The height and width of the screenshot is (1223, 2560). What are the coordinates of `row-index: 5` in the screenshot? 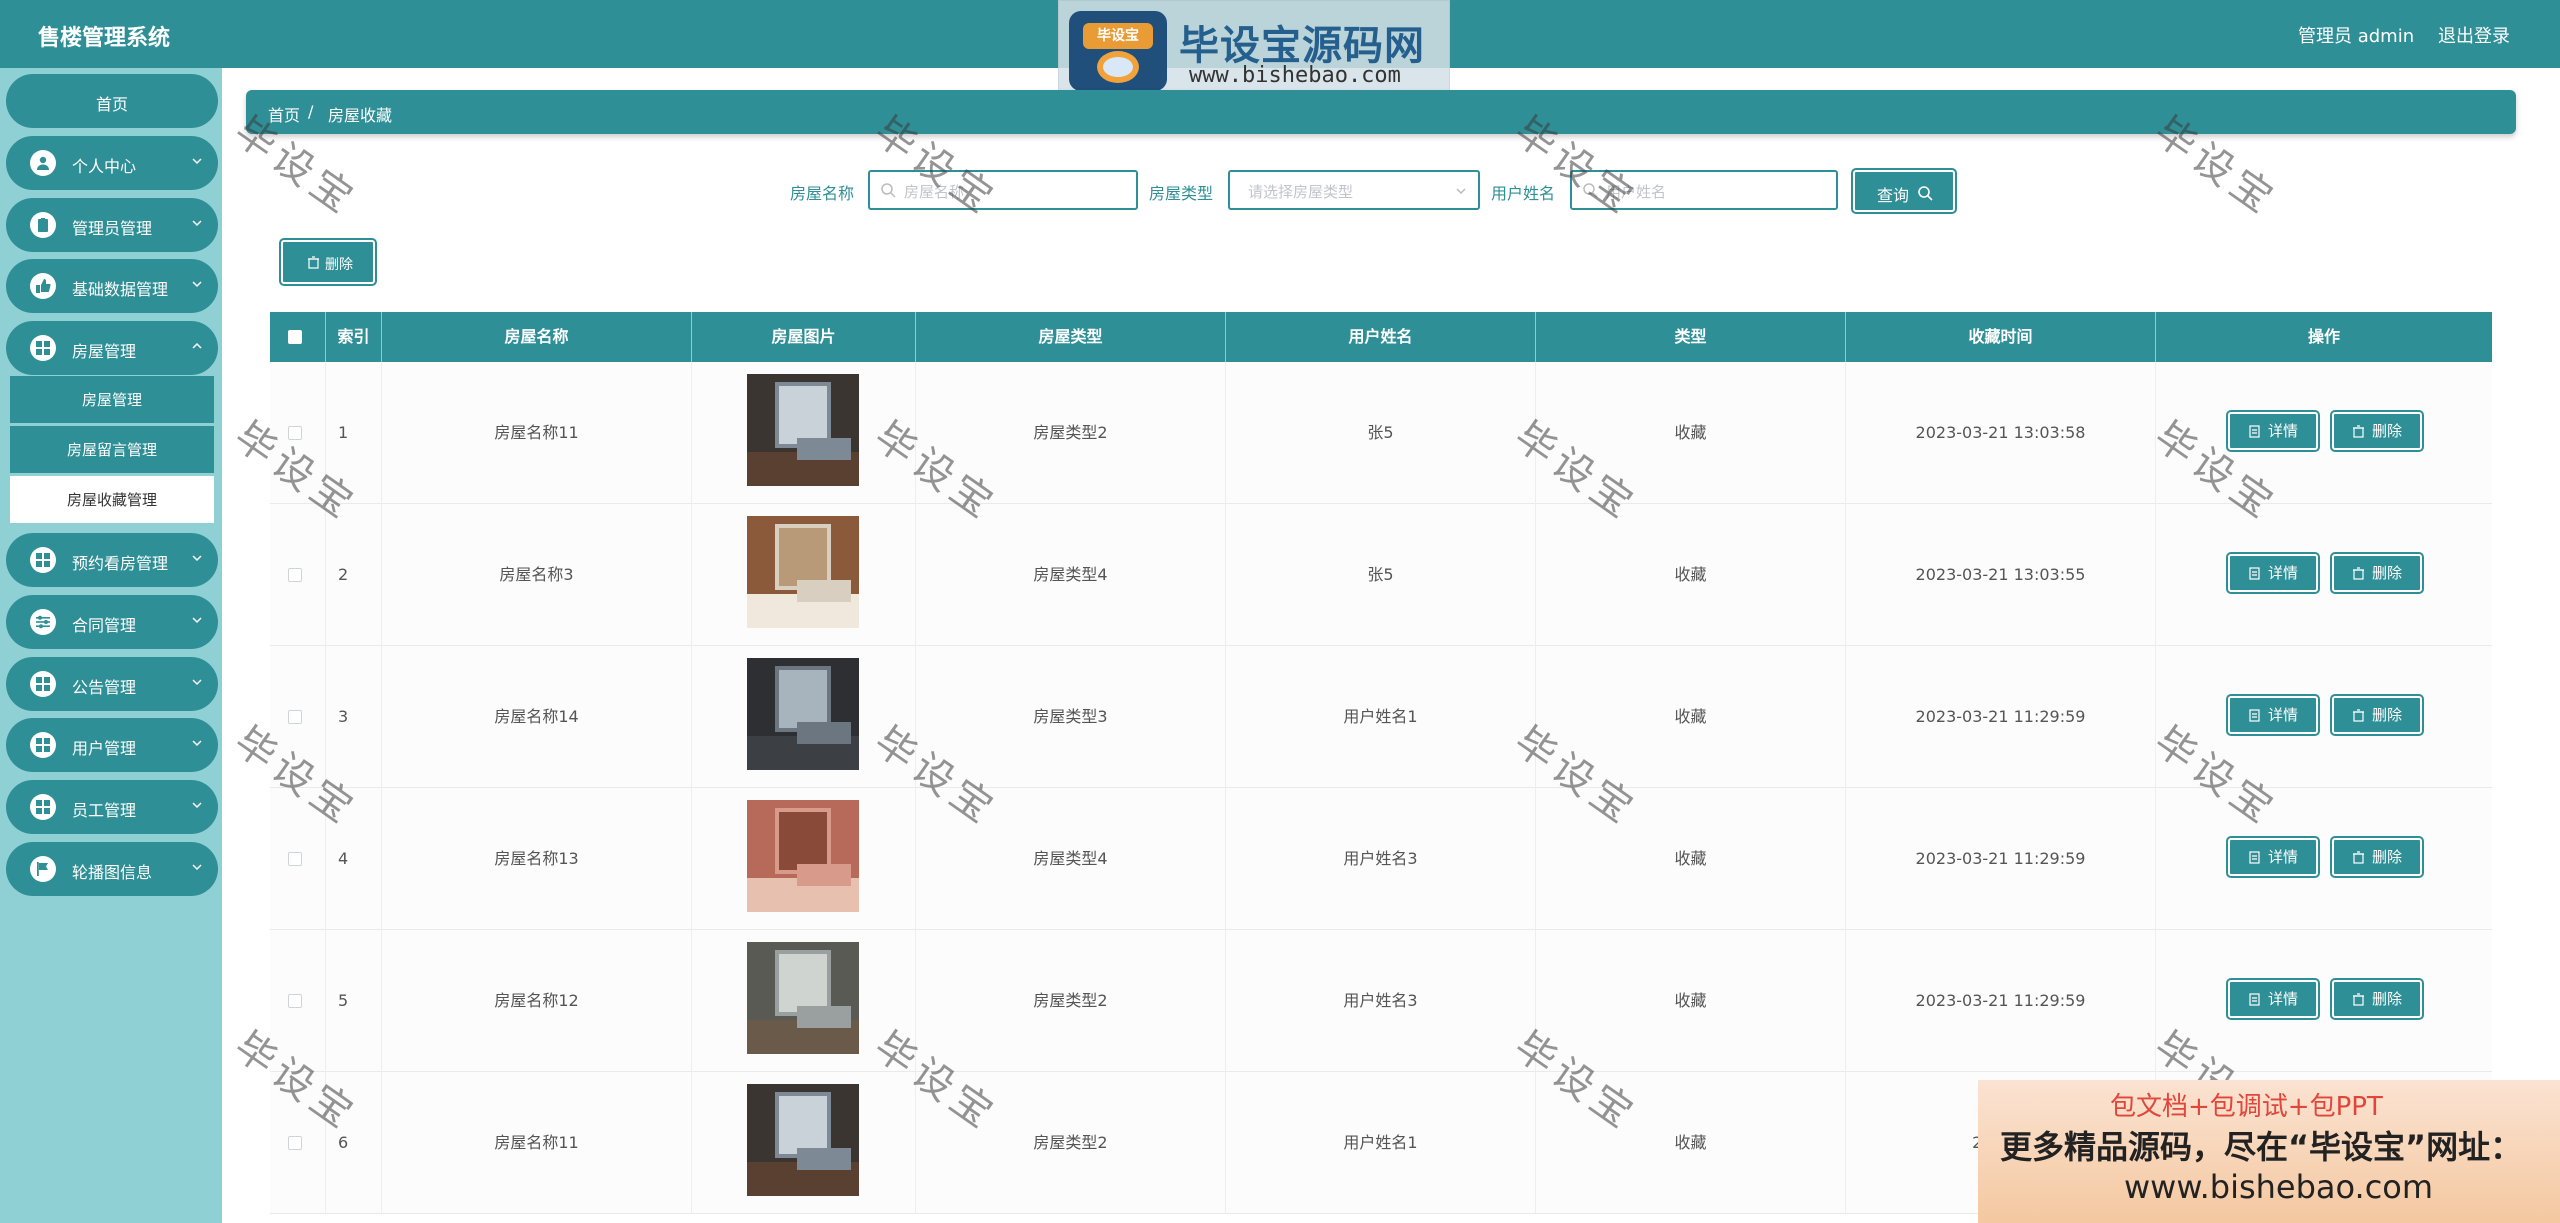 It's located at (354, 1001).